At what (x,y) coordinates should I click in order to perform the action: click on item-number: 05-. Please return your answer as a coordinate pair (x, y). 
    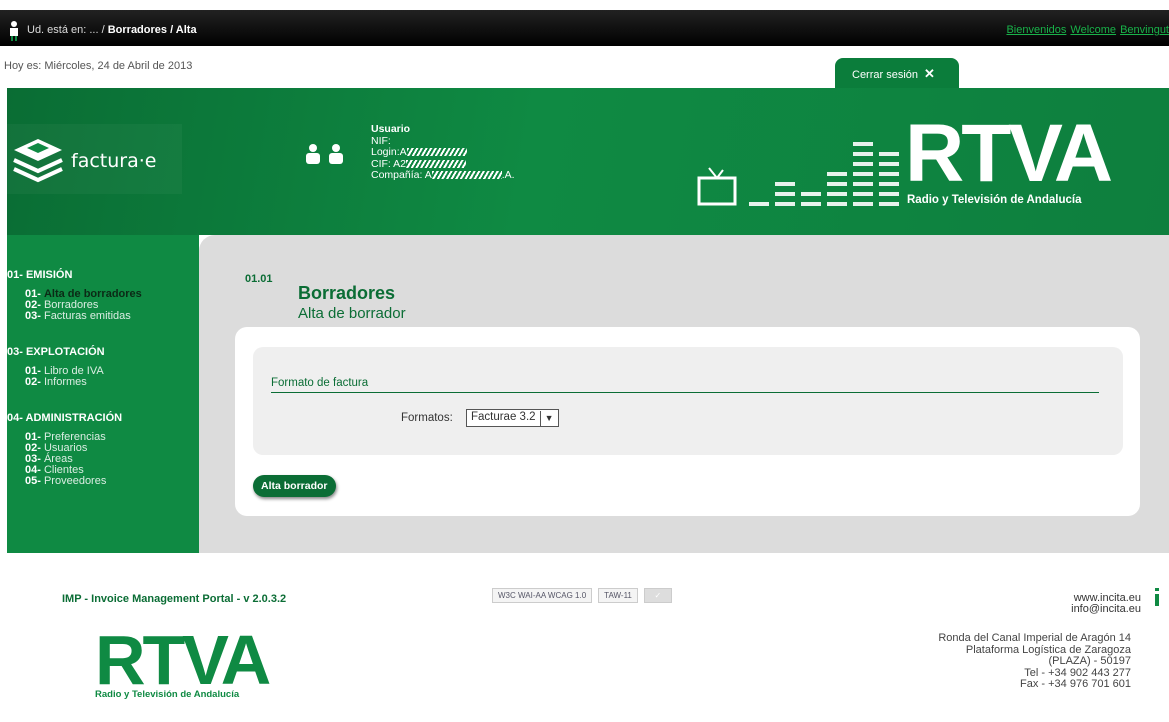
    Looking at the image, I should click on (33, 481).